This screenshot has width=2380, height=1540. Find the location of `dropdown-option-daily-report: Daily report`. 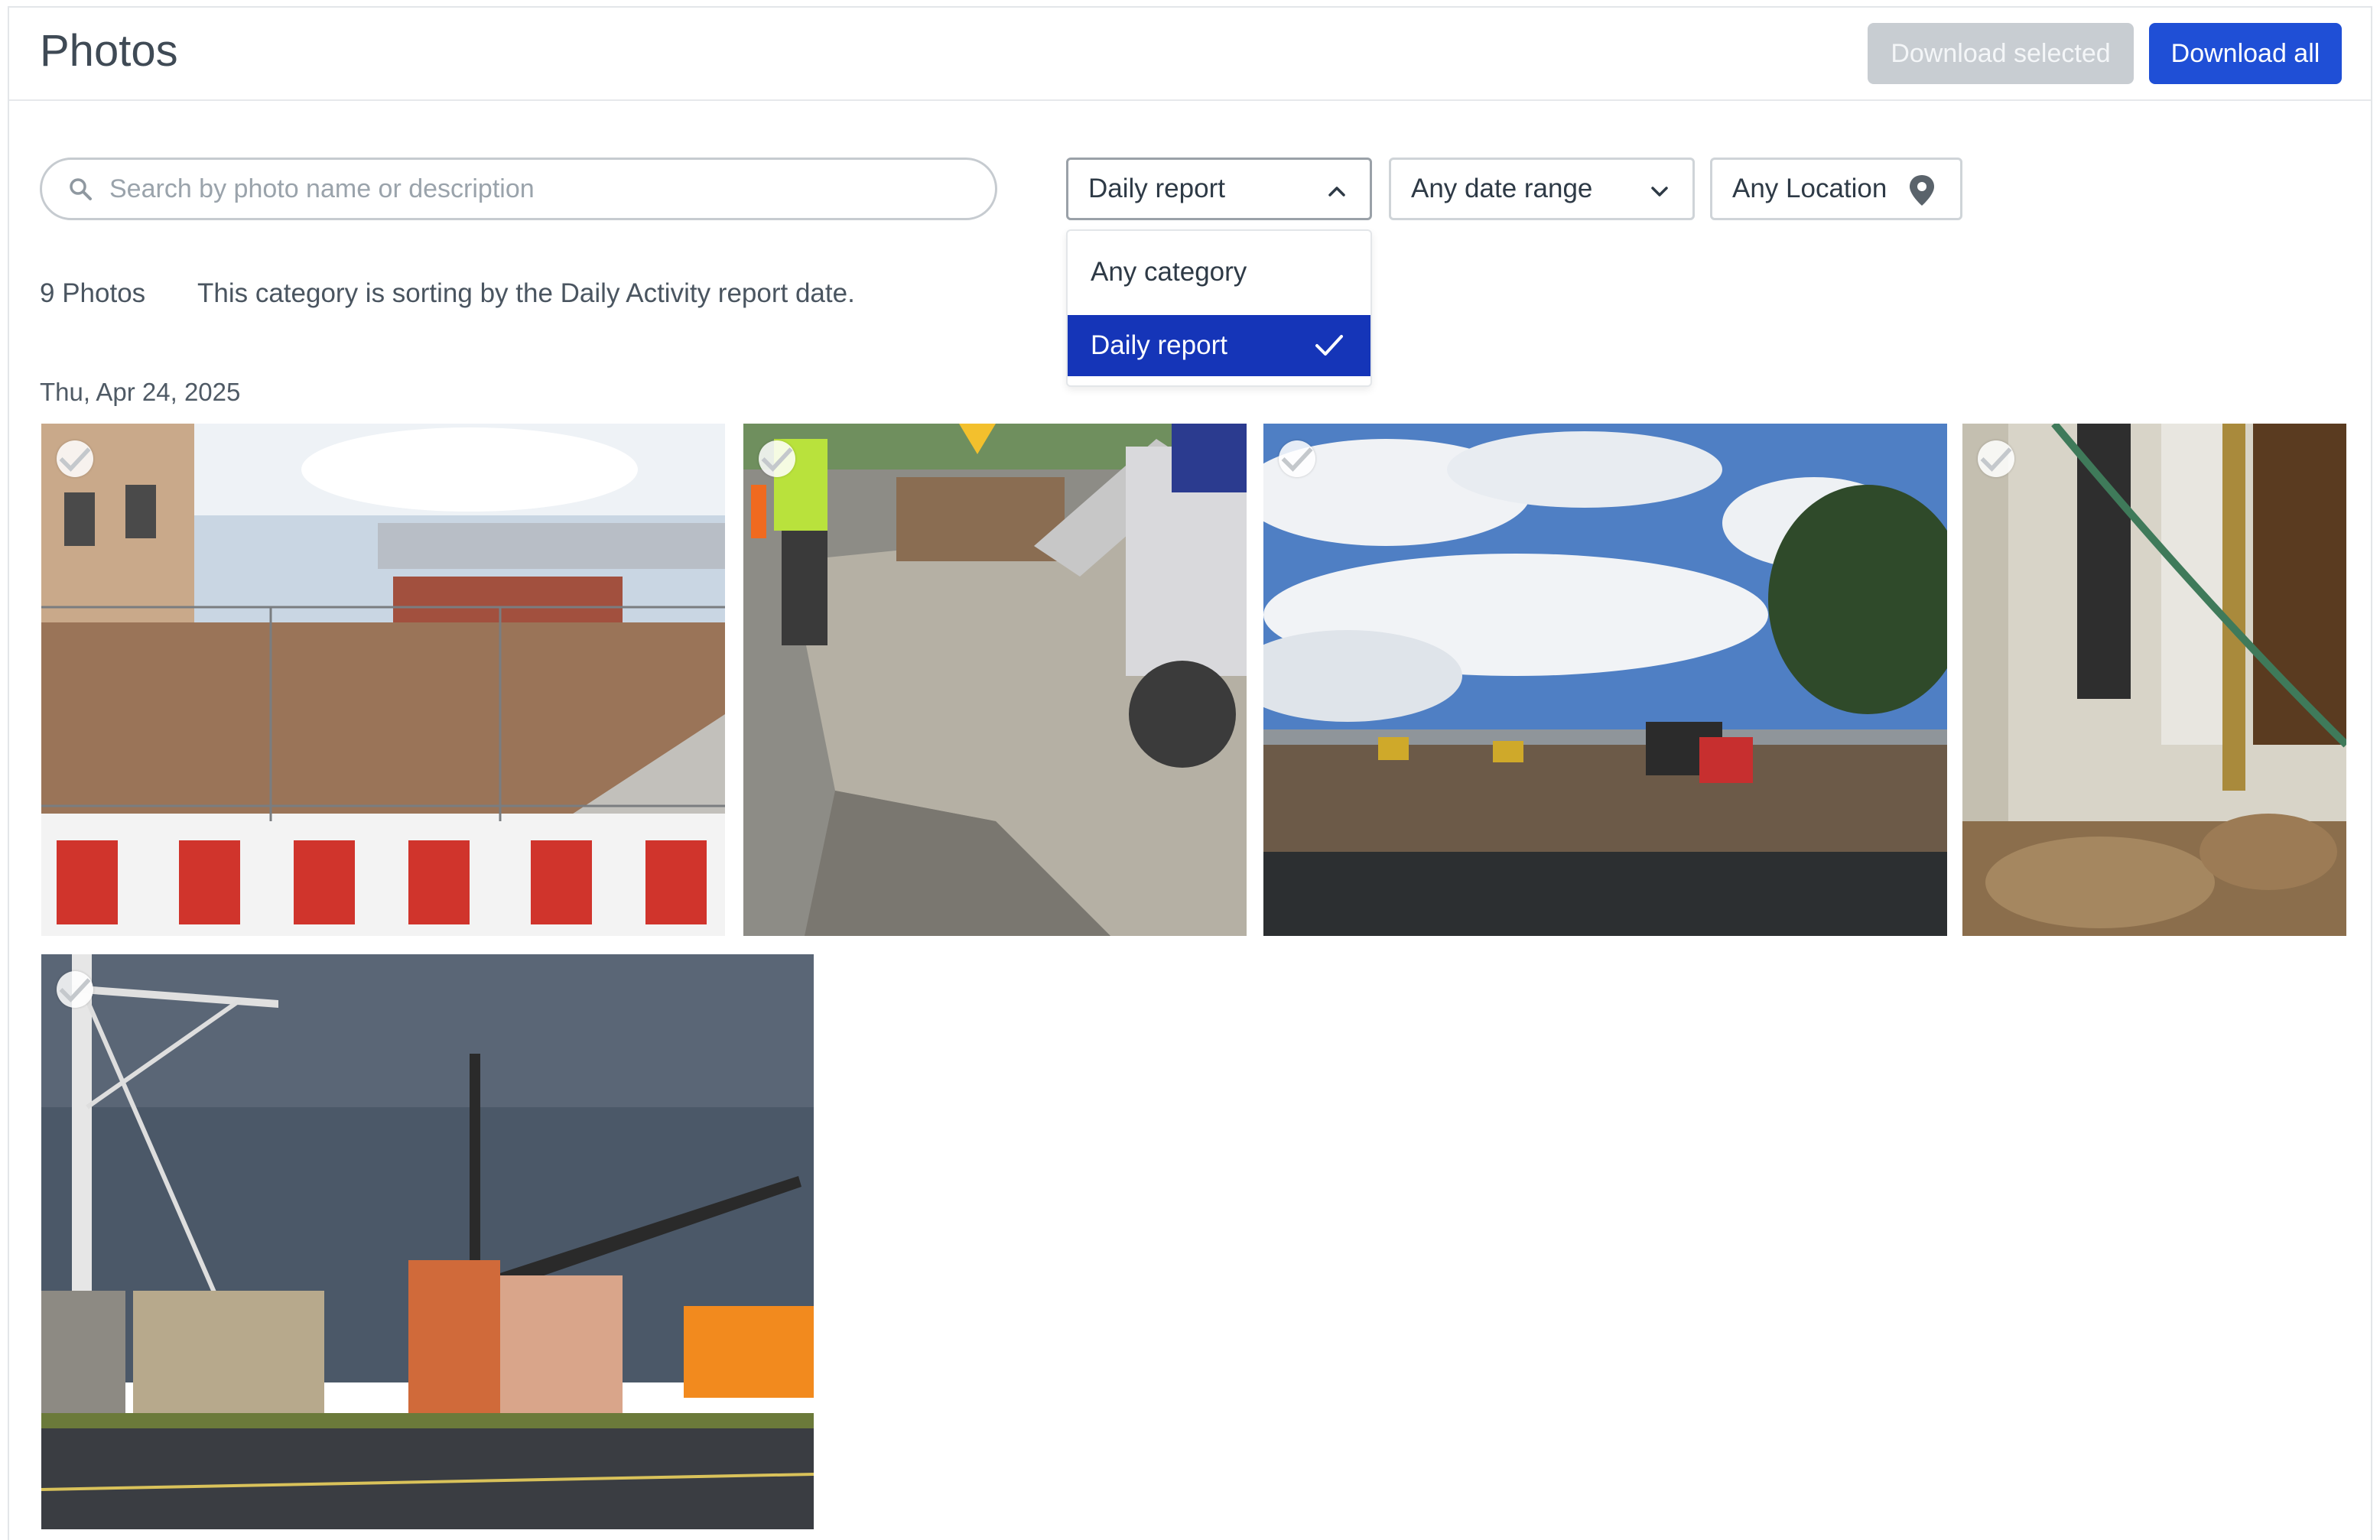

dropdown-option-daily-report: Daily report is located at coordinates (1219, 345).